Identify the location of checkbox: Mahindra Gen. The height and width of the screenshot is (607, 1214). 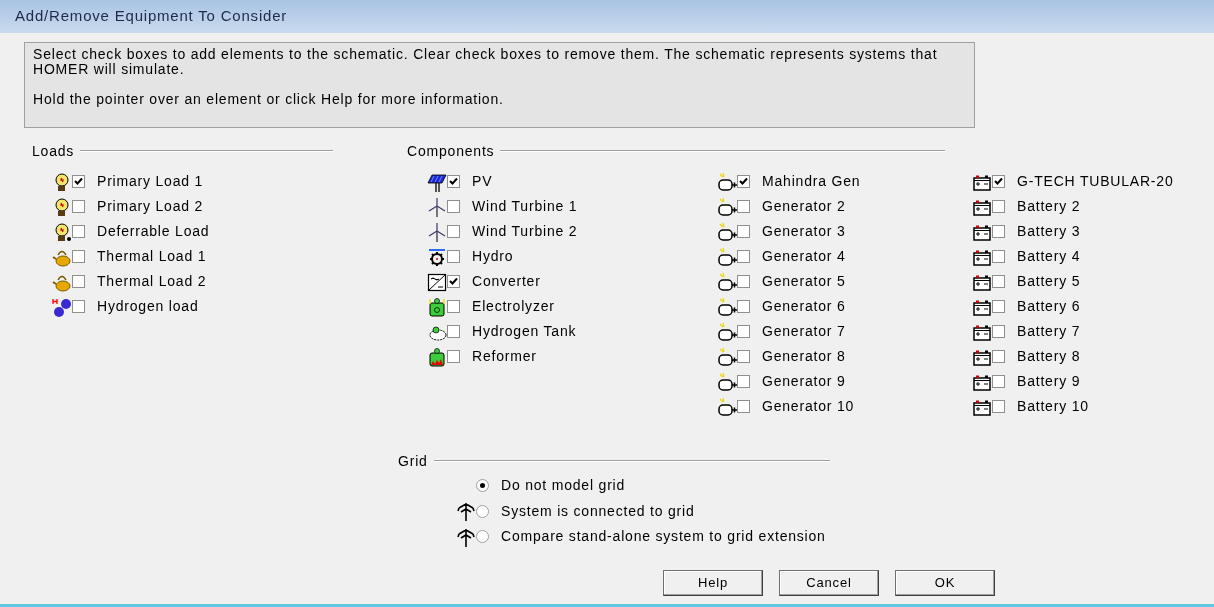
(799, 181).